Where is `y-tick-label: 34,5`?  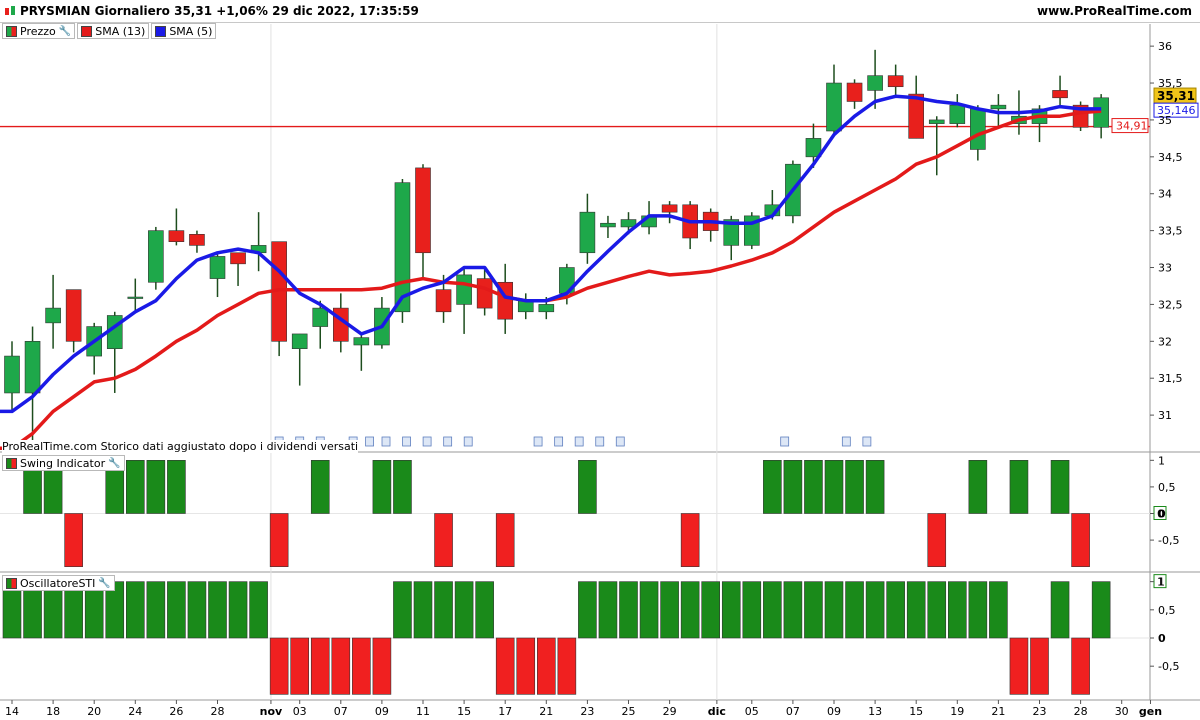 y-tick-label: 34,5 is located at coordinates (1170, 157).